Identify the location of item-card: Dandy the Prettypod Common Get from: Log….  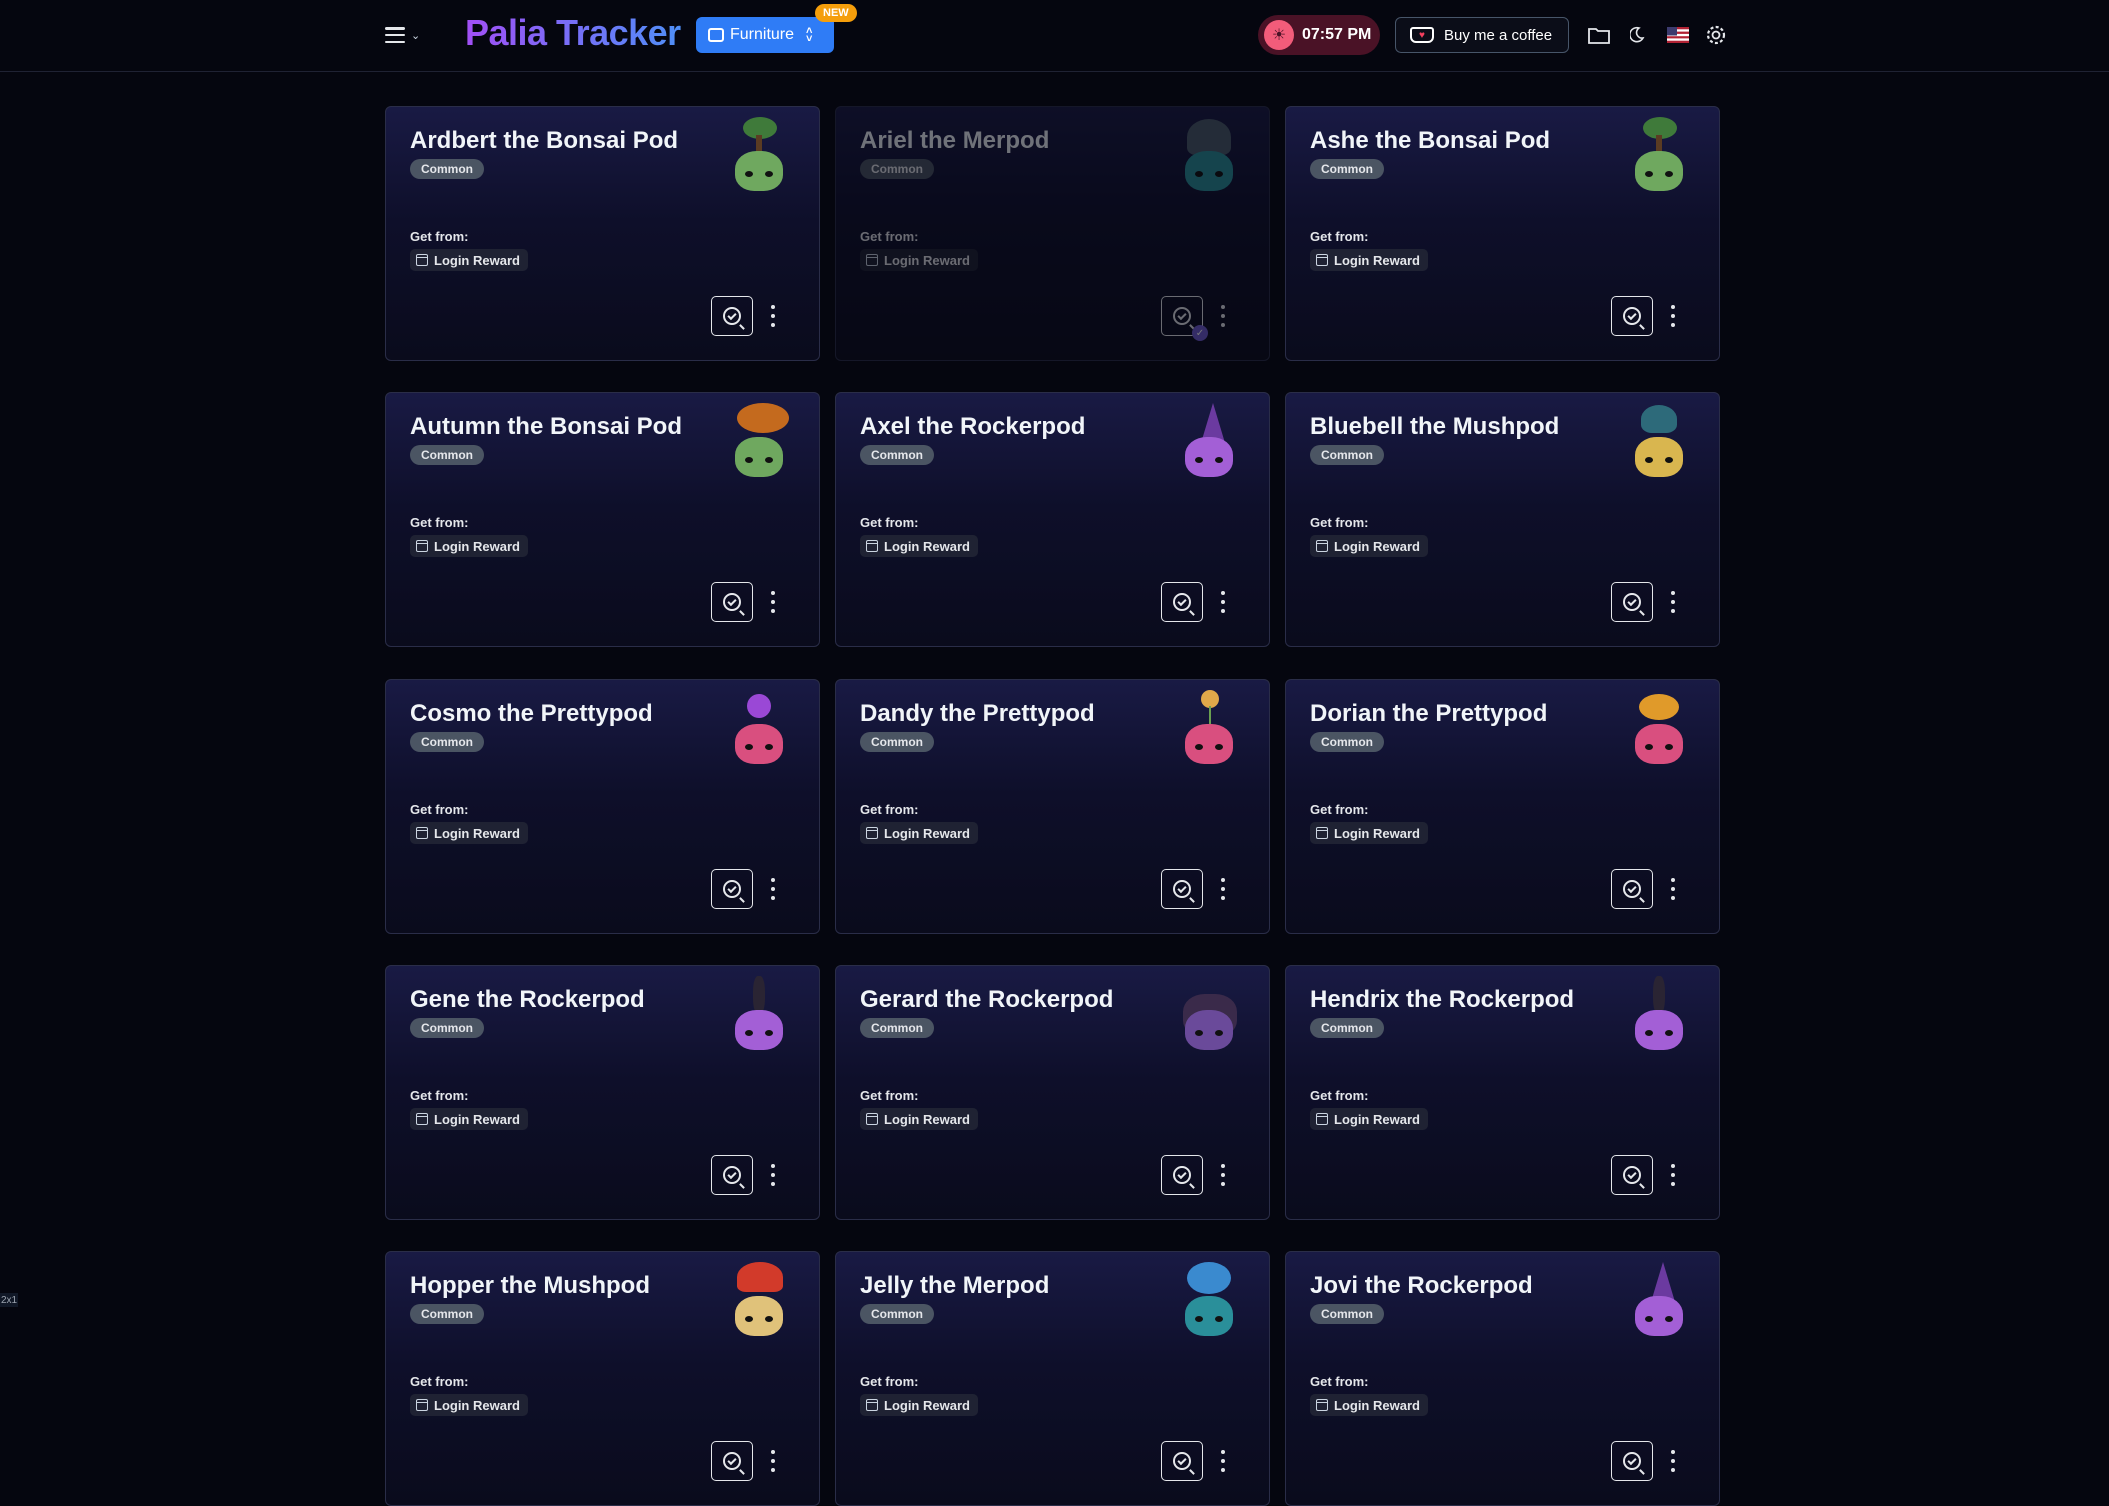
(1052, 806).